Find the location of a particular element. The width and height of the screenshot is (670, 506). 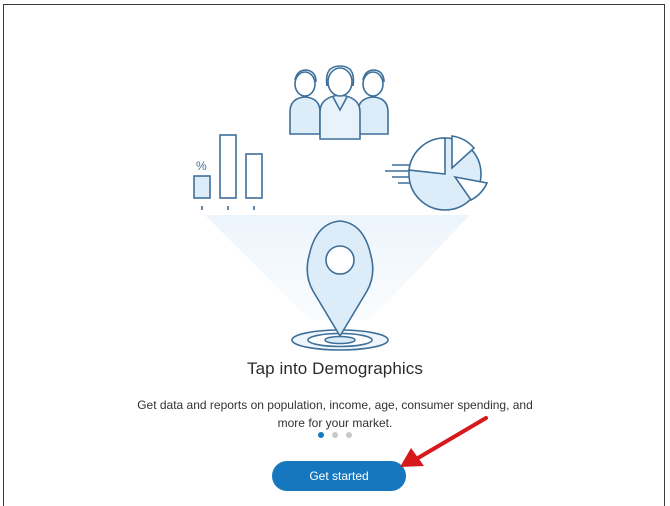

bar-chart-icon: % is located at coordinates (228, 172).